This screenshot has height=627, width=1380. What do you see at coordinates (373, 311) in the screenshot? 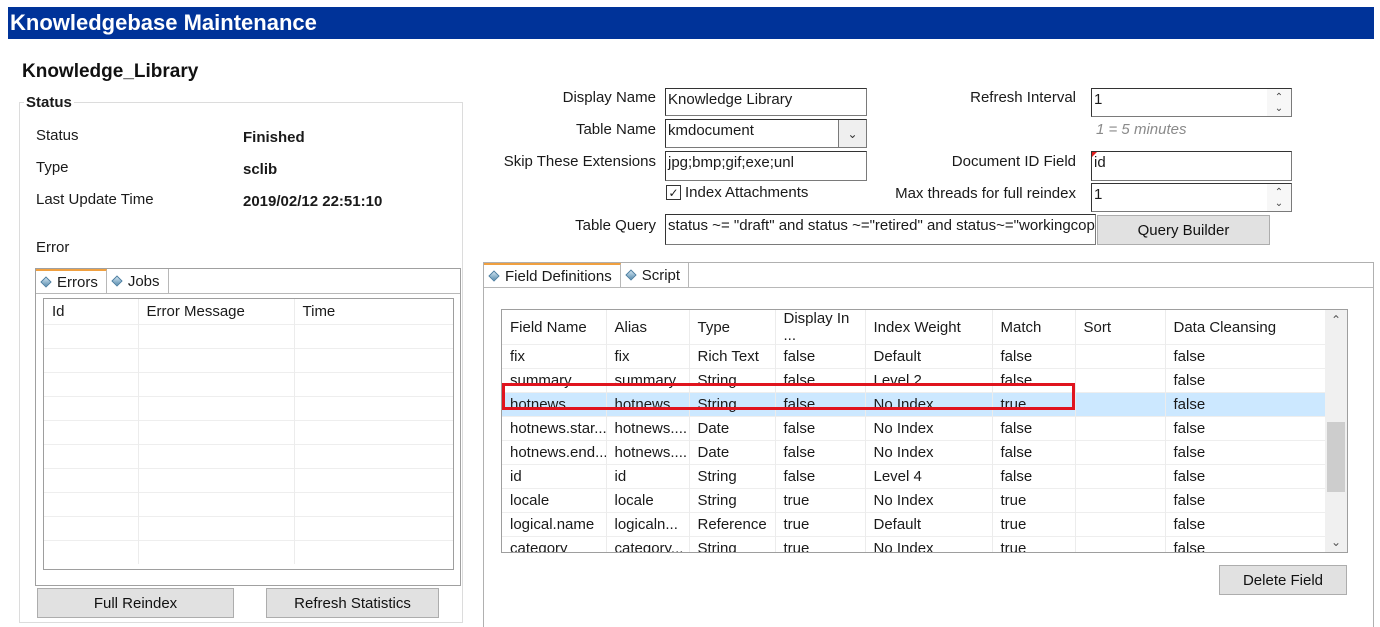
I see `column-header-time: Time` at bounding box center [373, 311].